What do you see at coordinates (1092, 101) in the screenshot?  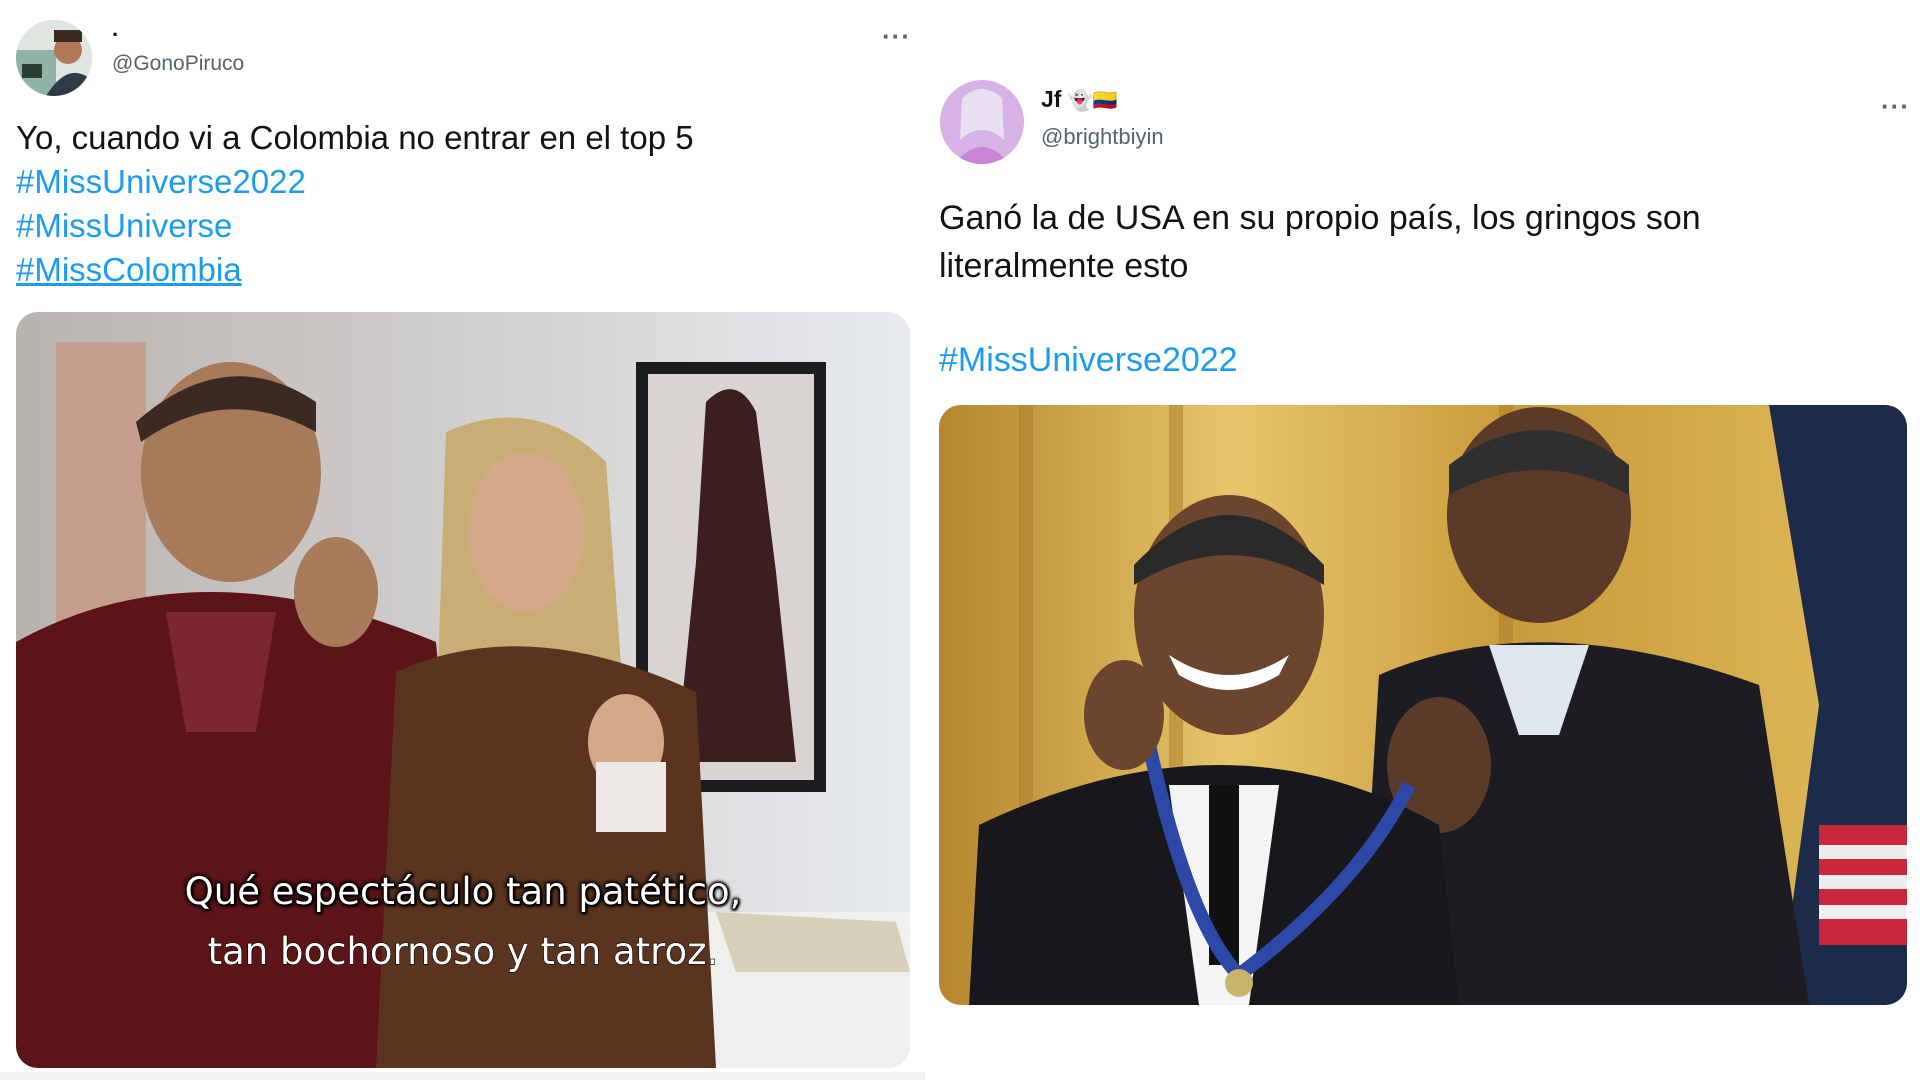 I see `display-name-emoji: 👻🇨🇴` at bounding box center [1092, 101].